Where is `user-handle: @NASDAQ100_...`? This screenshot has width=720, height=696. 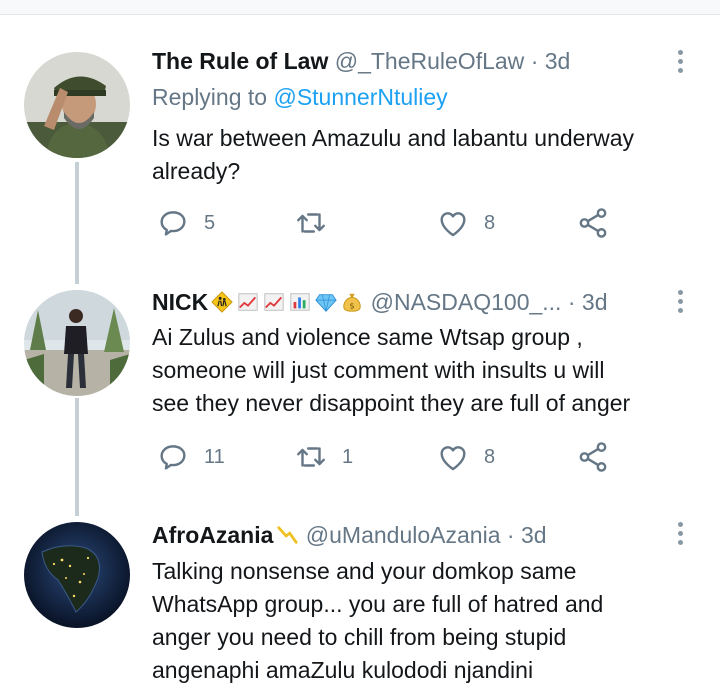
user-handle: @NASDAQ100_... is located at coordinates (466, 302).